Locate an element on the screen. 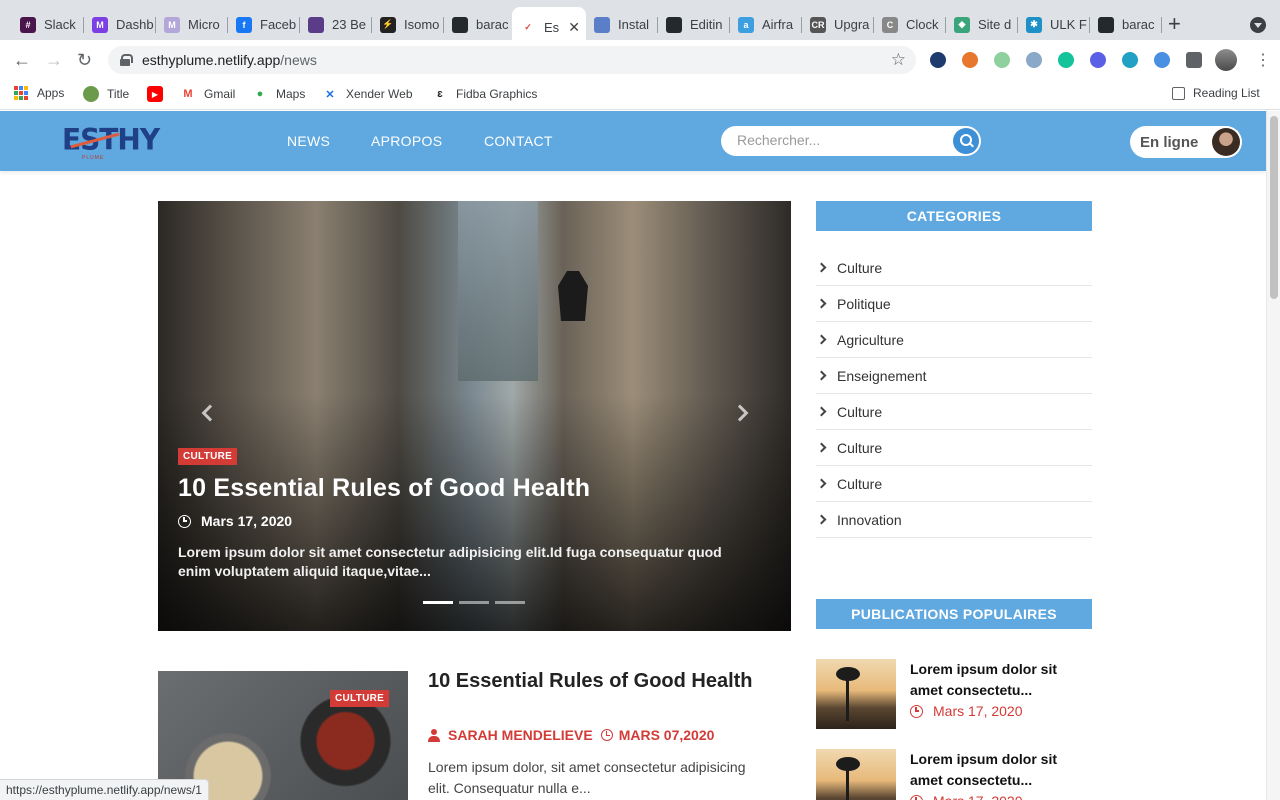  category-item: Politique is located at coordinates (954, 304).